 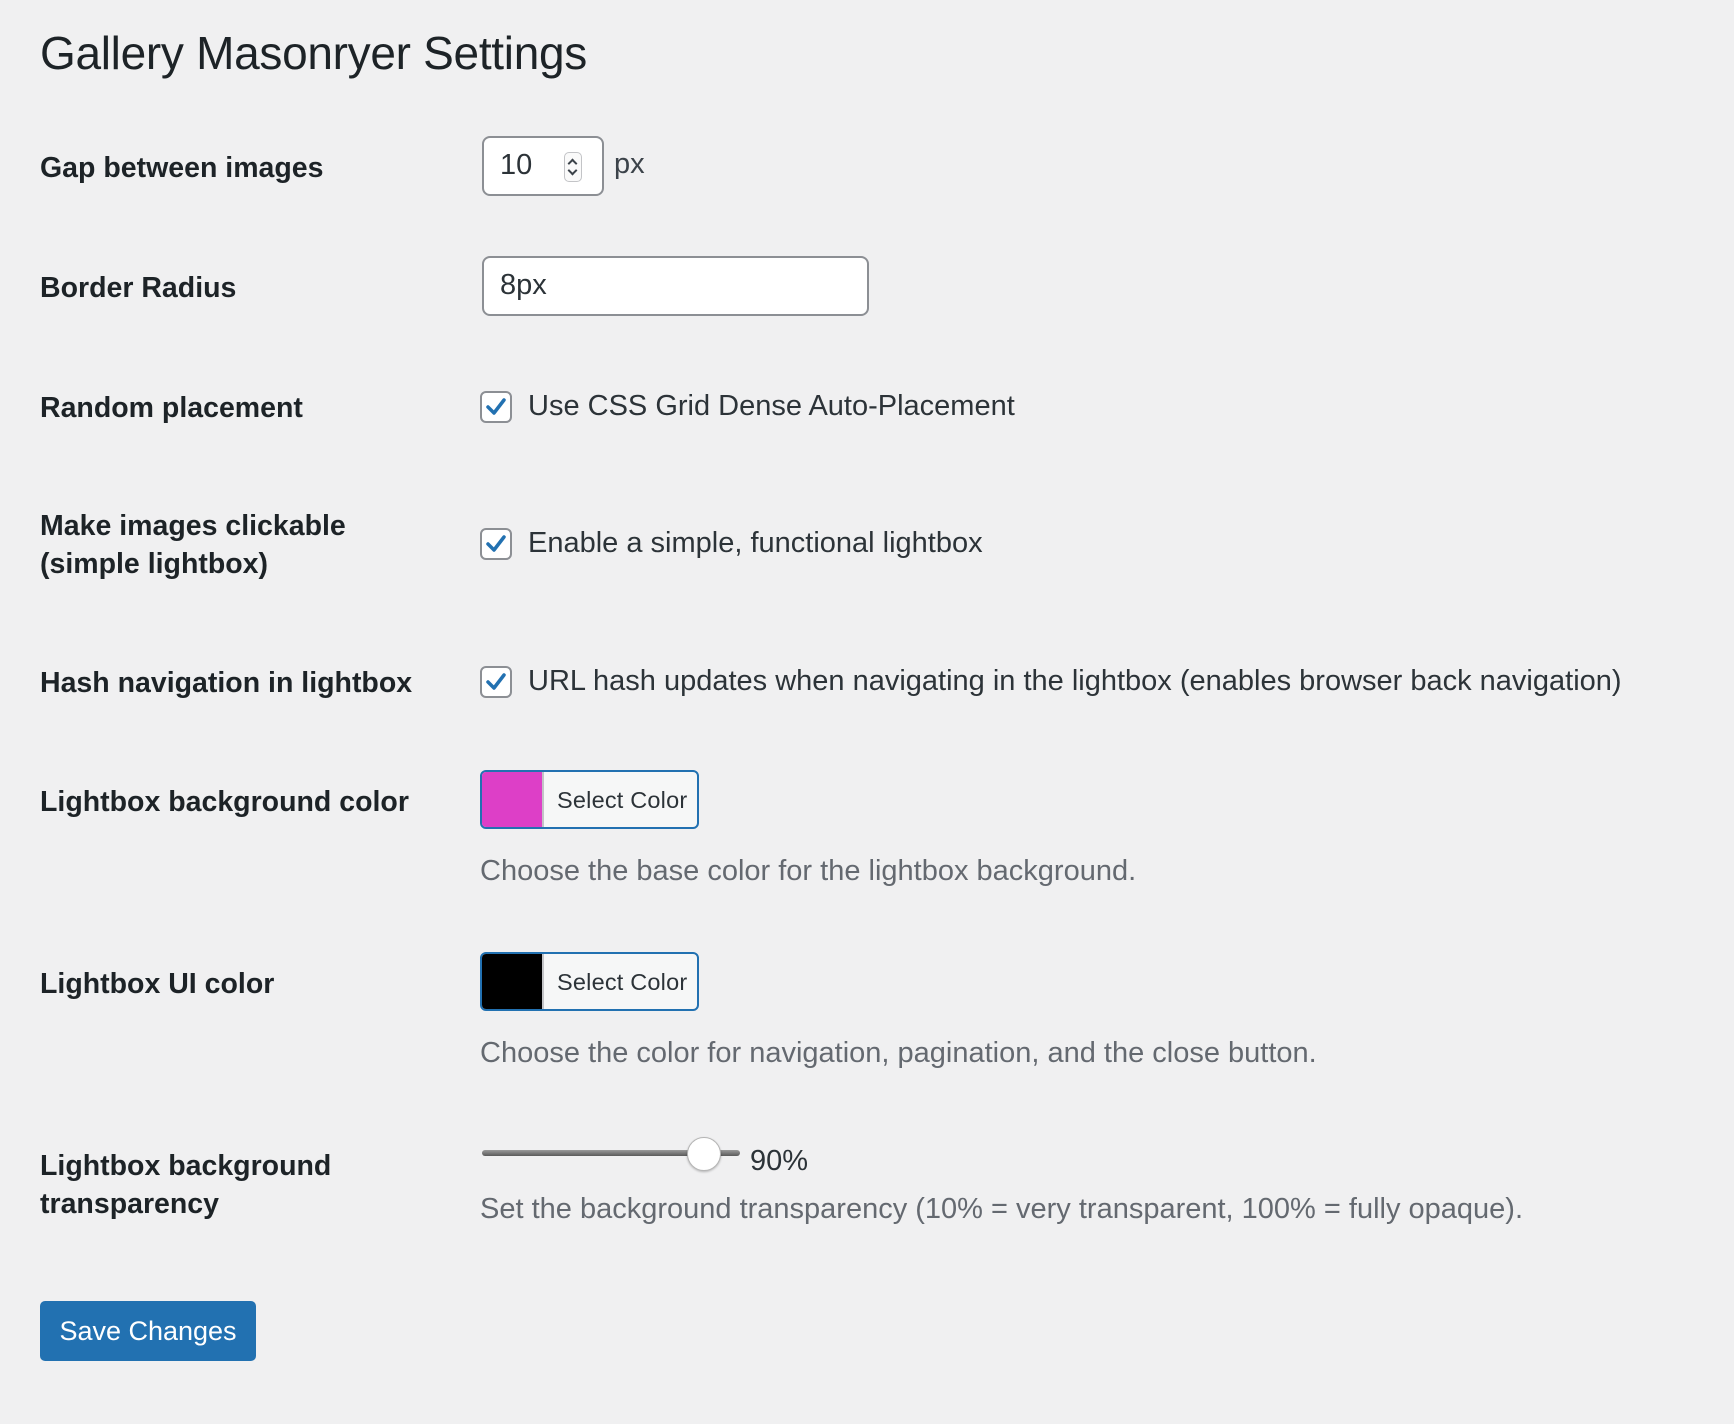 I want to click on random-placement-checkbox, so click(x=496, y=407).